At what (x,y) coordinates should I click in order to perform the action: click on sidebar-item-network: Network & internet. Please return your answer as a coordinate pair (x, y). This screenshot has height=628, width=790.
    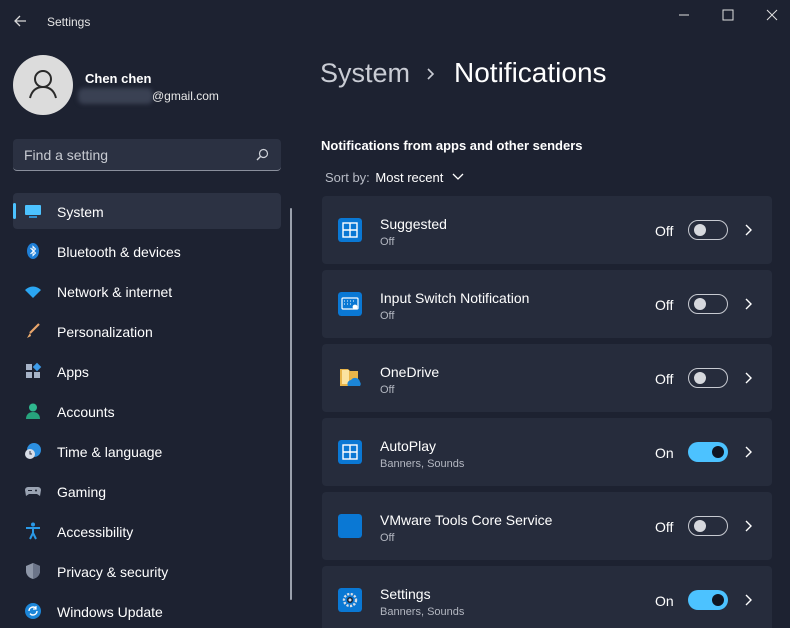
    Looking at the image, I should click on (147, 291).